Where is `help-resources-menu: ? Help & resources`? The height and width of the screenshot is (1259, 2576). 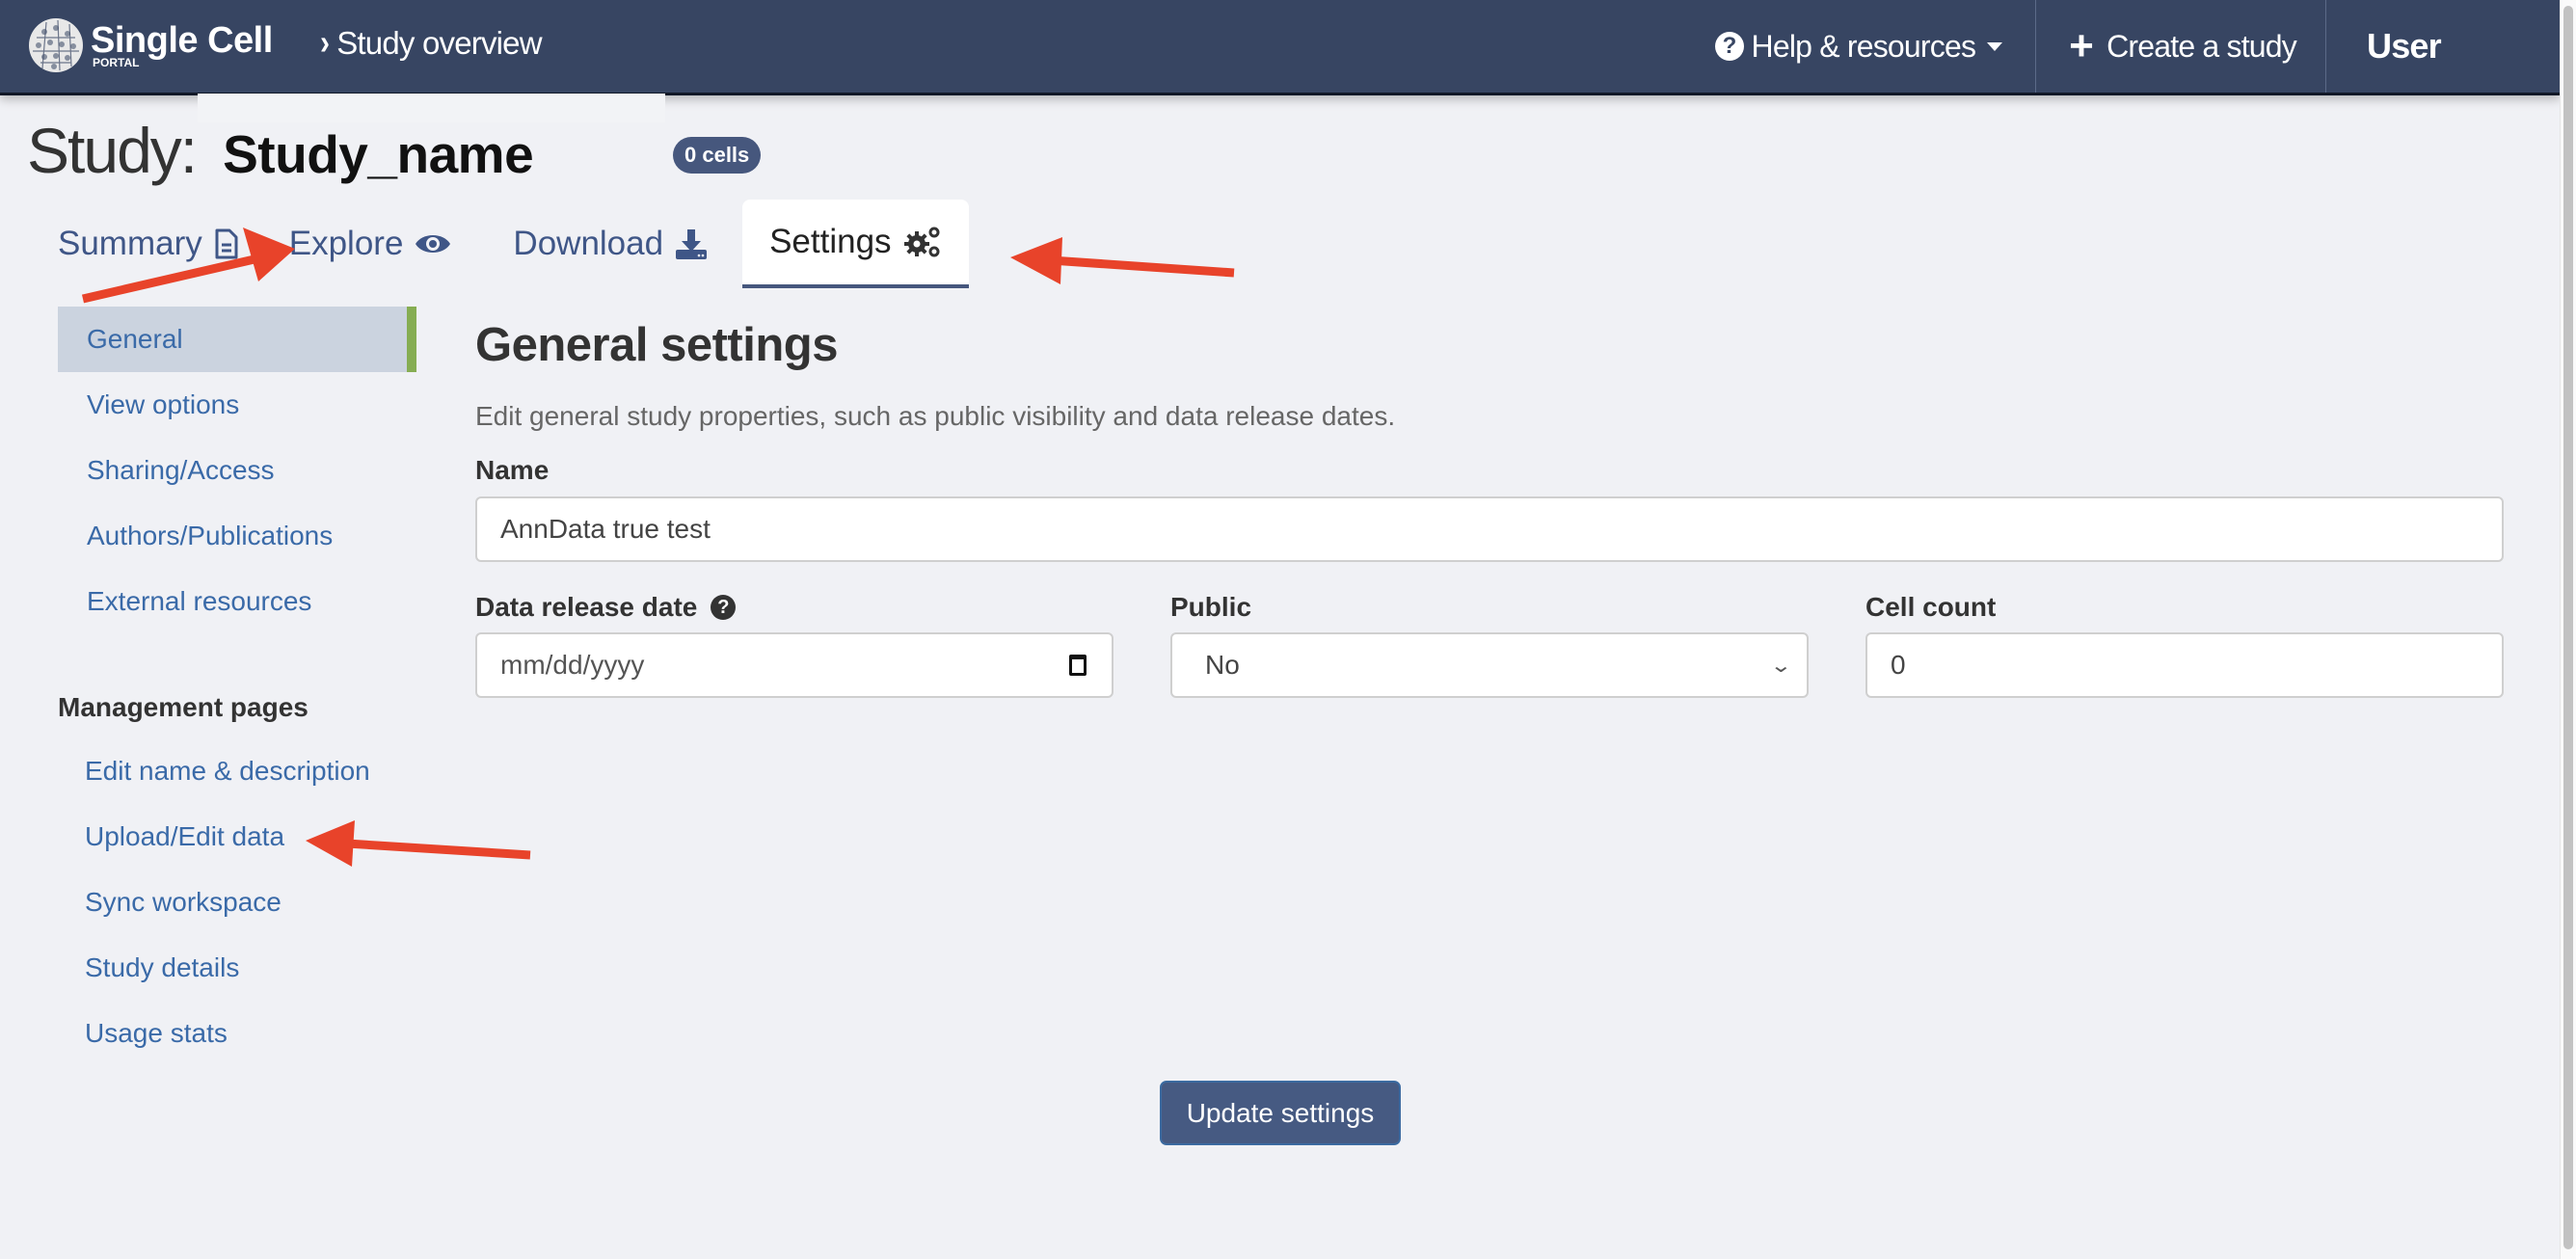
help-resources-menu: ? Help & resources is located at coordinates (1859, 46).